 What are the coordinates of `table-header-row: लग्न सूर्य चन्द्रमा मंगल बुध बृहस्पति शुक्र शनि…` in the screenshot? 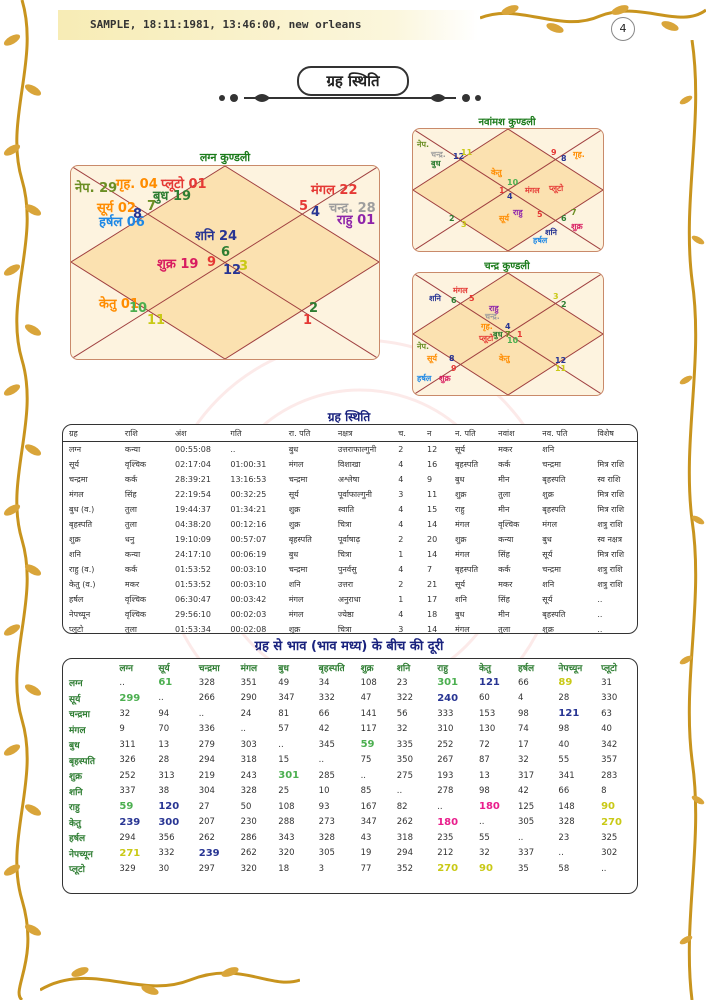 It's located at (350, 667).